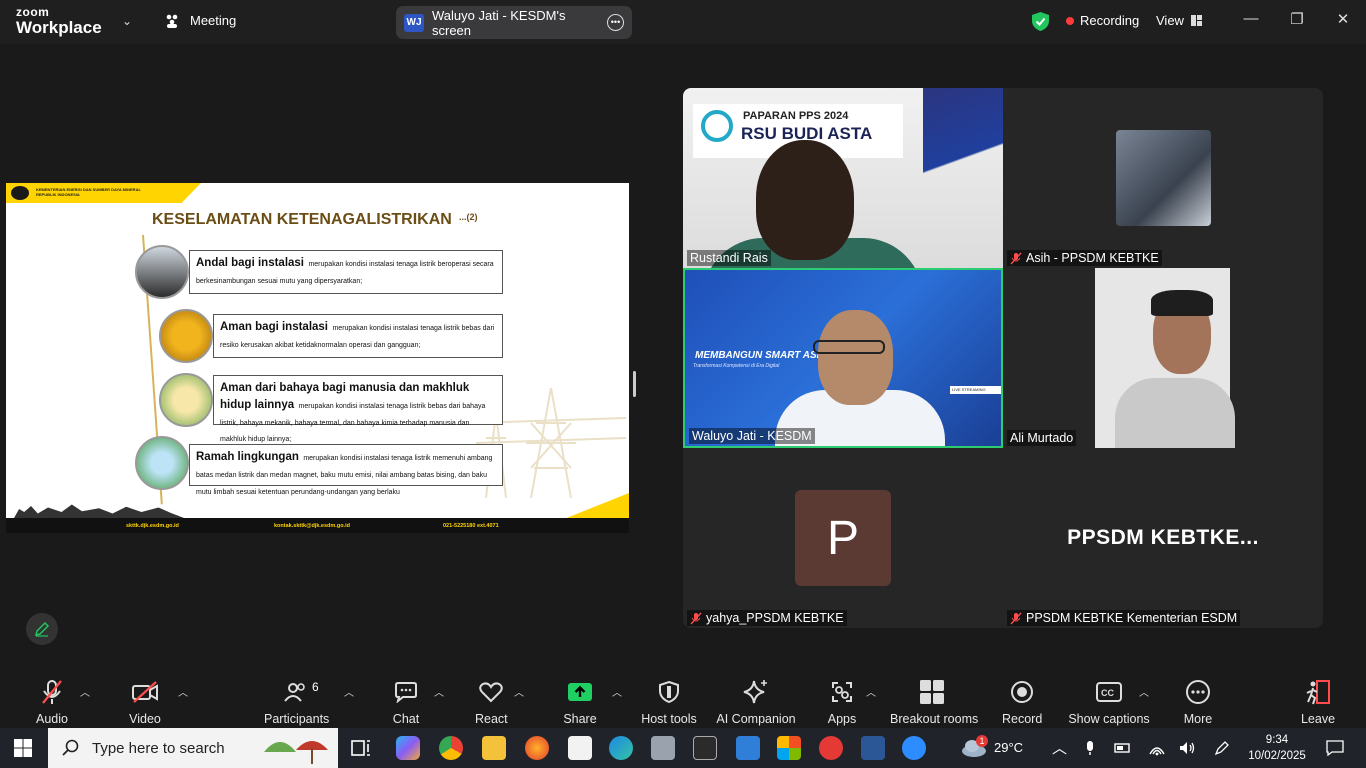  I want to click on more-icon, so click(1198, 692).